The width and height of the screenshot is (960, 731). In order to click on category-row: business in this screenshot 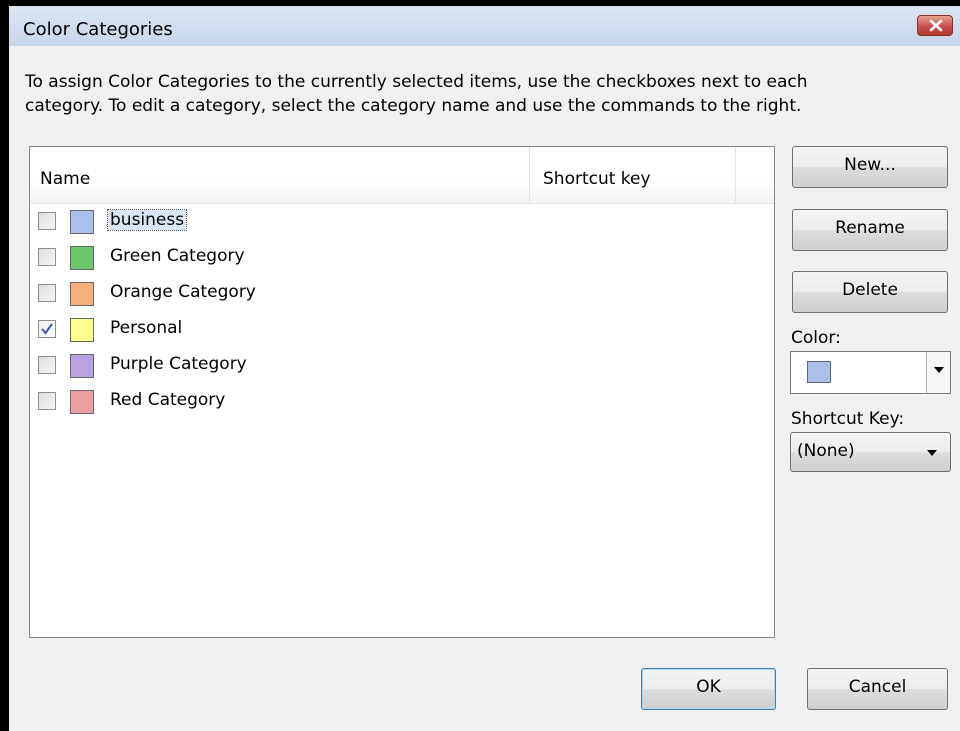, I will do `click(402, 222)`.